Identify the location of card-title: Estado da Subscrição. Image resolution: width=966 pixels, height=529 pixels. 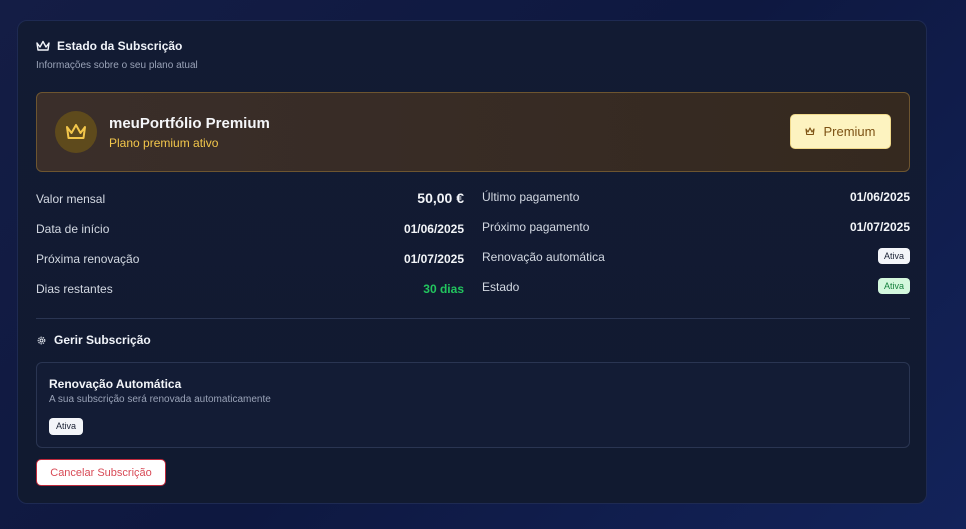
(117, 46).